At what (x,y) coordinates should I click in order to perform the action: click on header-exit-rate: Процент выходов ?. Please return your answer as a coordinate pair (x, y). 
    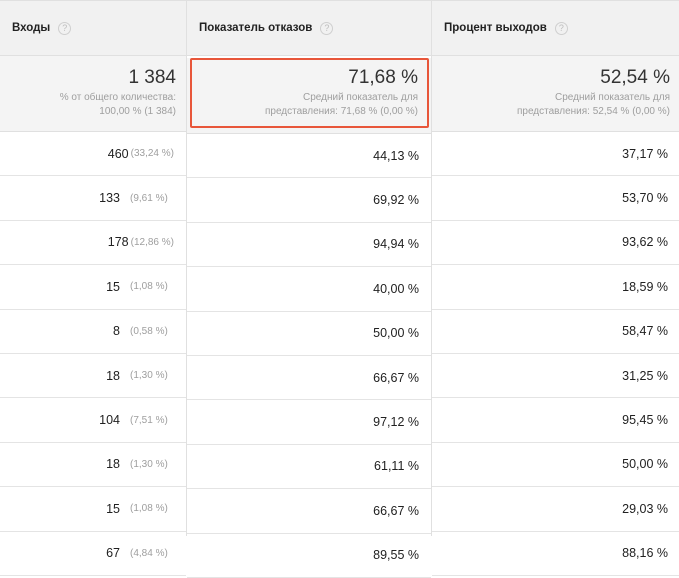
    Looking at the image, I should click on (555, 28).